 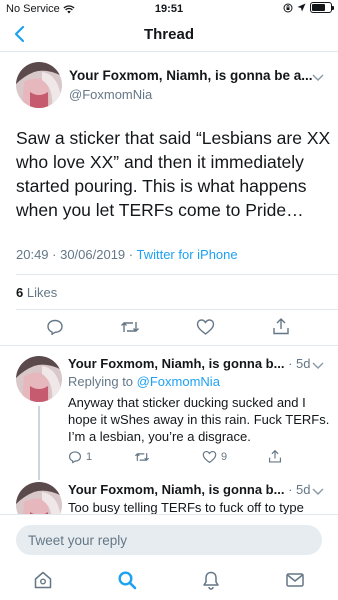 What do you see at coordinates (211, 580) in the screenshot?
I see `notifications-icon` at bounding box center [211, 580].